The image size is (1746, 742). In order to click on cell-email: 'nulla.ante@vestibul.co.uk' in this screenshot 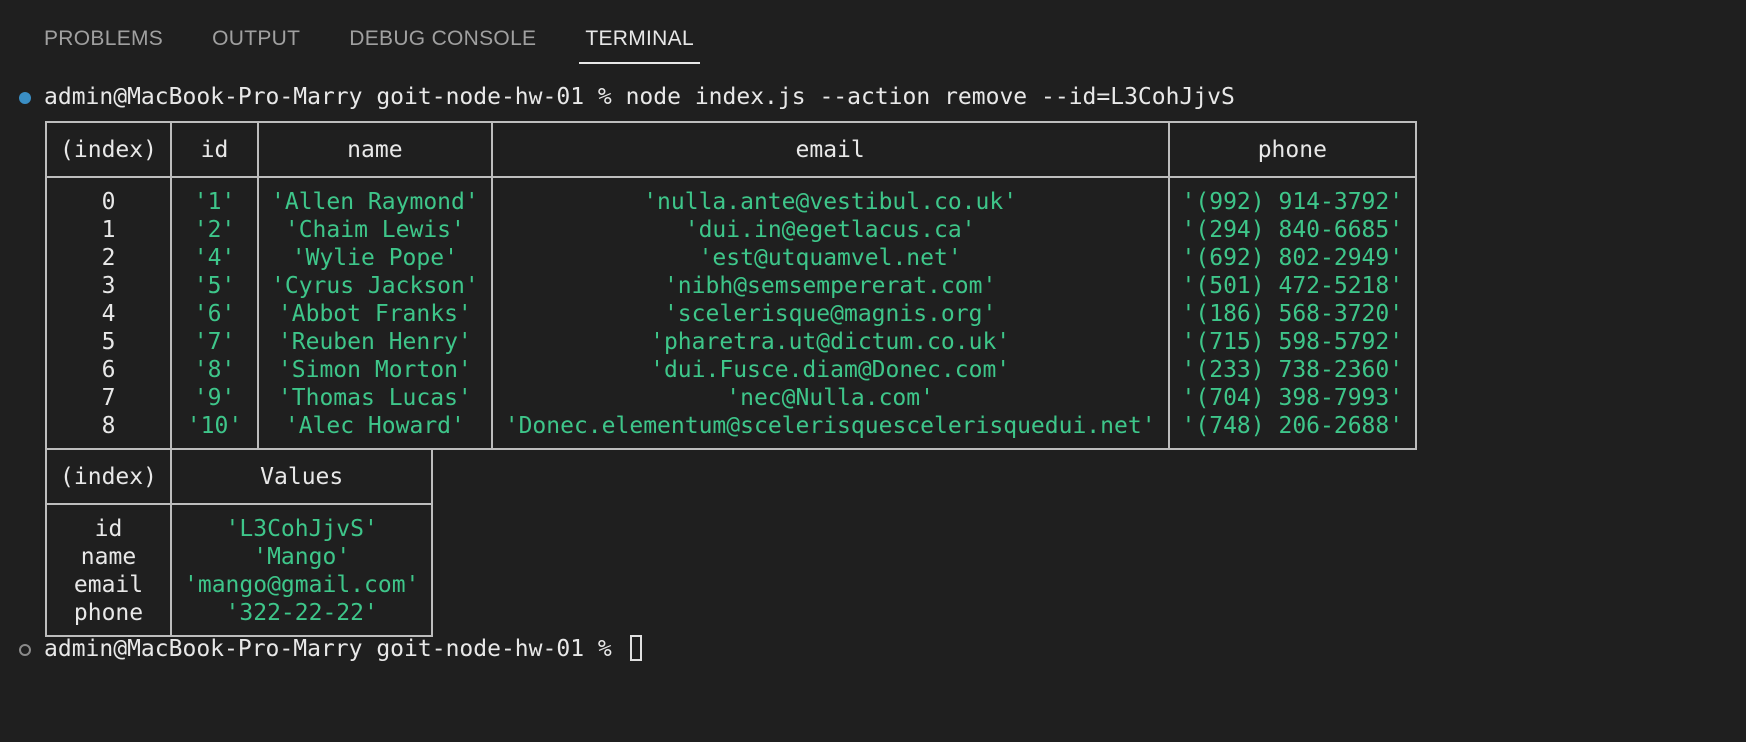, I will do `click(830, 196)`.